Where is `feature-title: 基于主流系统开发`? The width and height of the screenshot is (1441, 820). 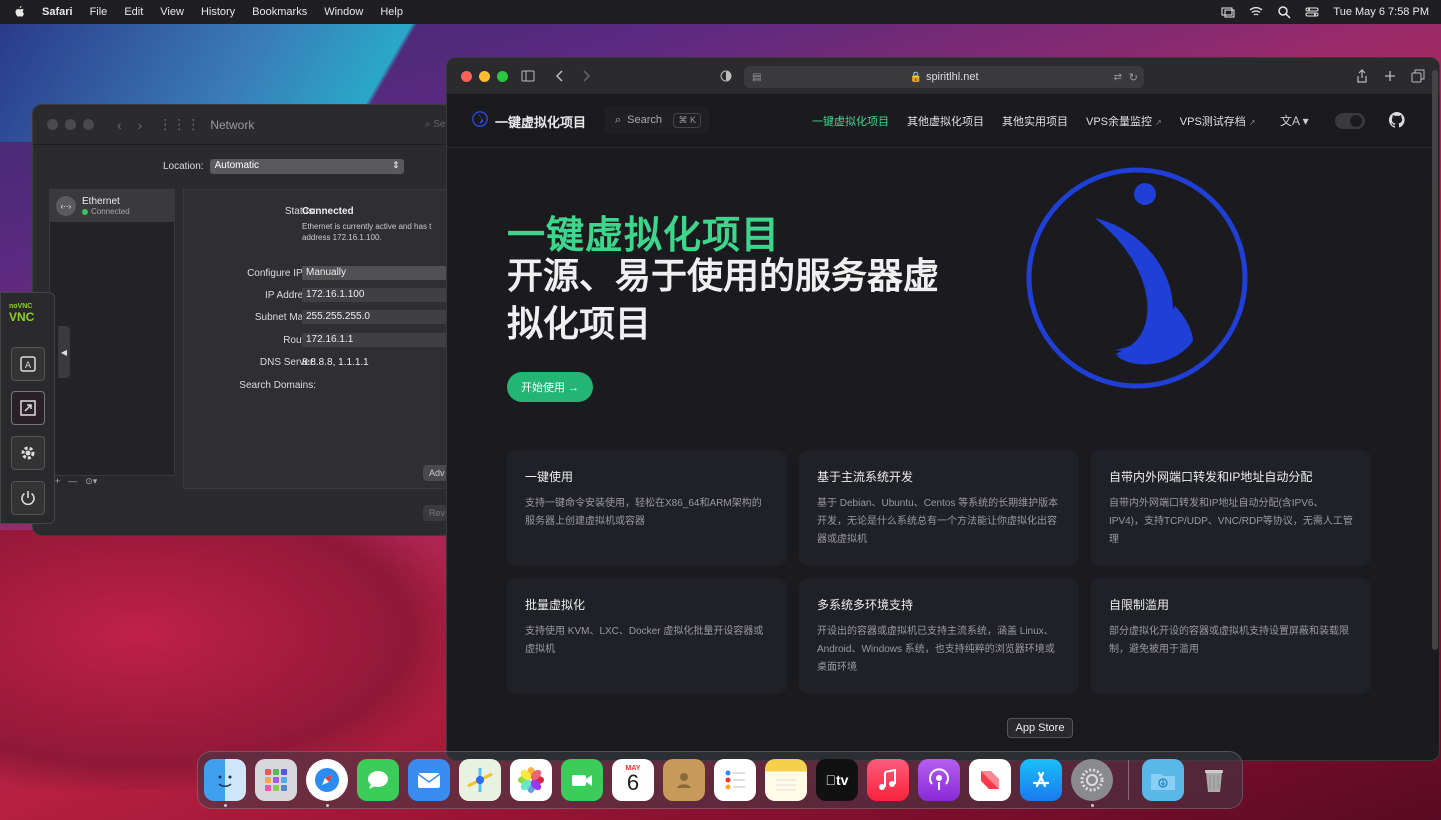
feature-title: 基于主流系统开发 is located at coordinates (865, 477).